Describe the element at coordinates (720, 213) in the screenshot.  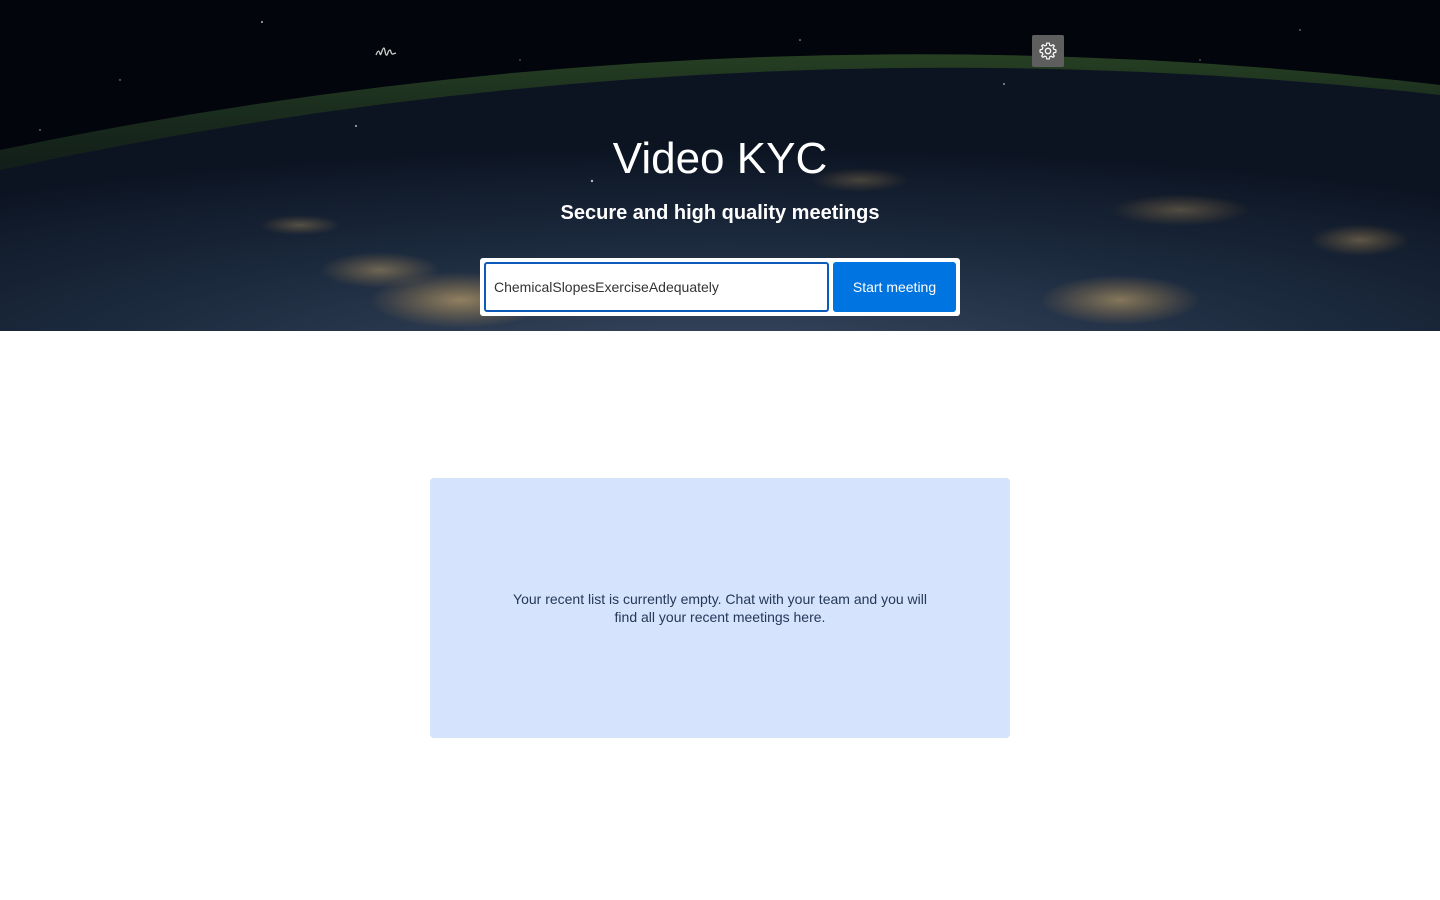
I see `page-subtitle: Secure and high quality meetings` at that location.